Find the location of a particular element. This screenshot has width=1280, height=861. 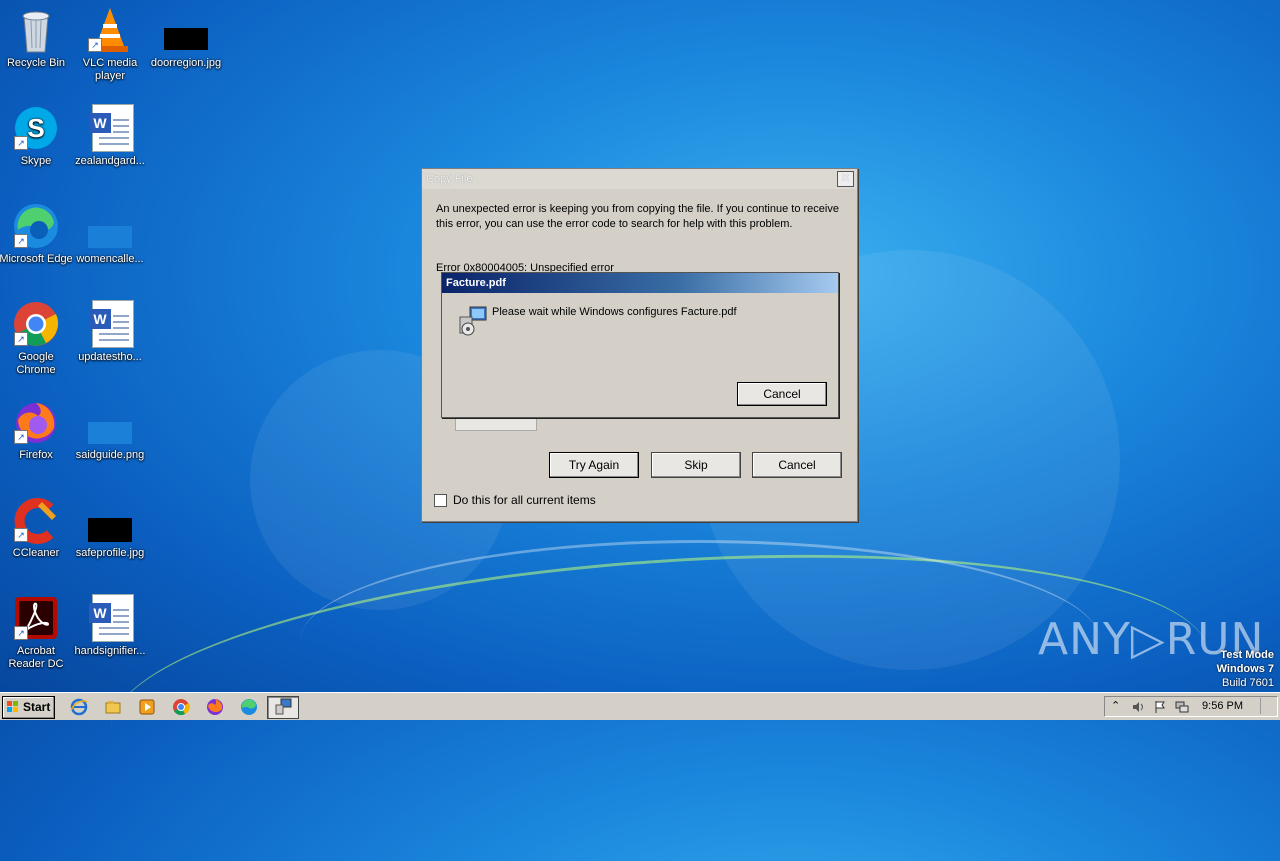

desktop-icon-recycle-bin: Recycle Bin is located at coordinates (37, 38).